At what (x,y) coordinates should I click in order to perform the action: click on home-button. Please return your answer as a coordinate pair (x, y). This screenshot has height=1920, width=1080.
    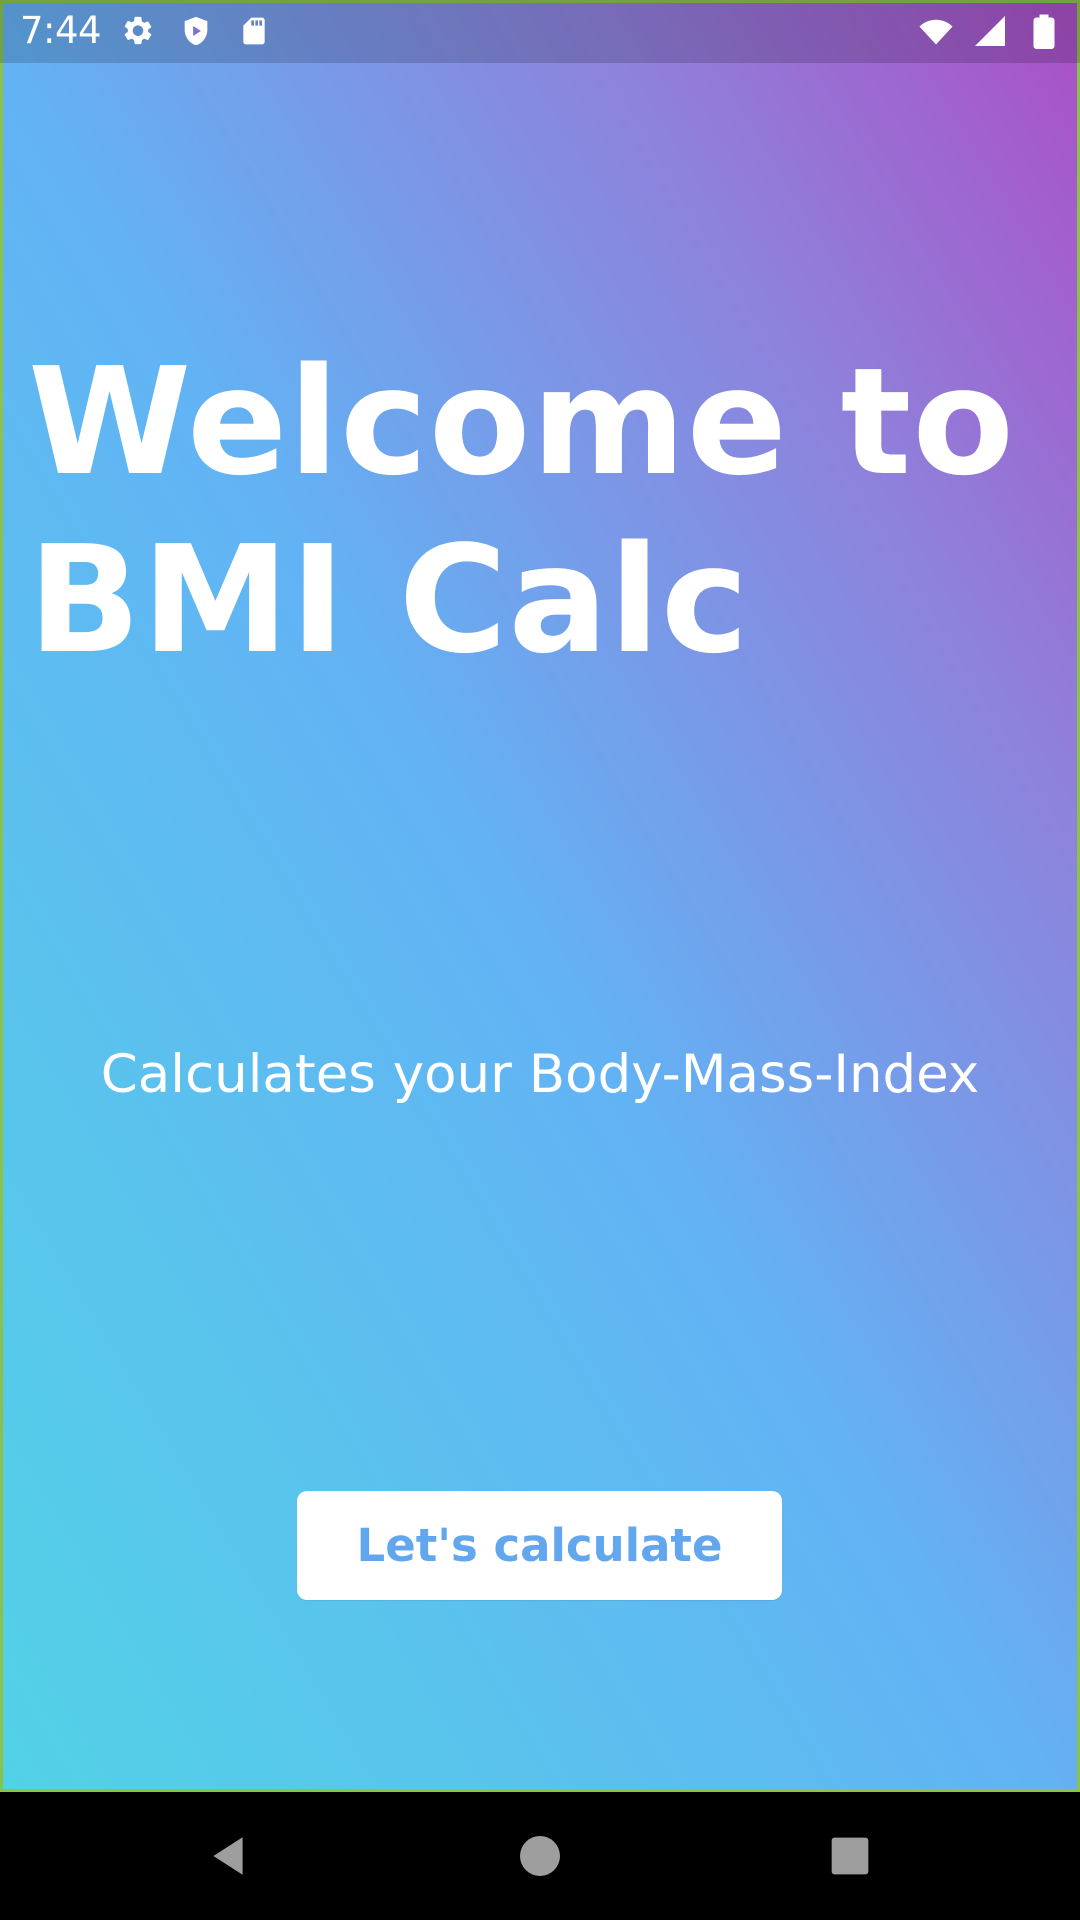
    Looking at the image, I should click on (540, 1856).